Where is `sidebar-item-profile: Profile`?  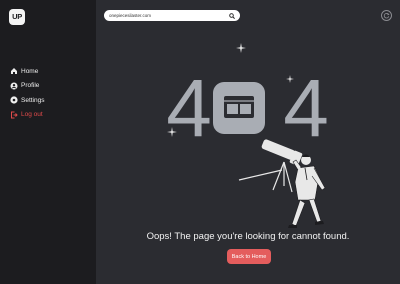
sidebar-item-profile: Profile is located at coordinates (27, 86).